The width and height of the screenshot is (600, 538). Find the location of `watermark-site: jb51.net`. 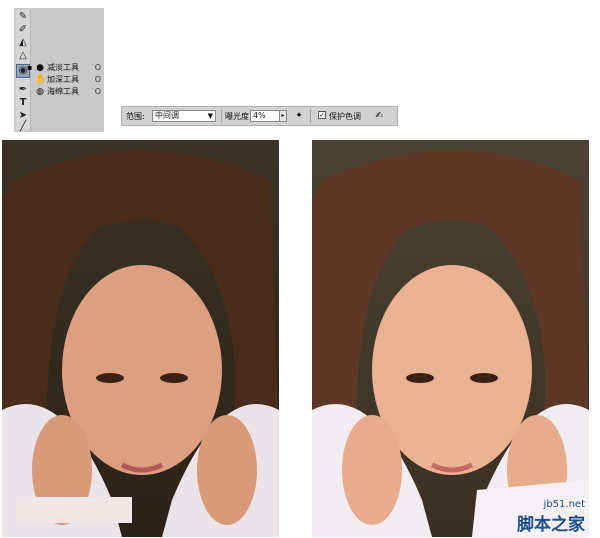

watermark-site: jb51.net is located at coordinates (564, 504).